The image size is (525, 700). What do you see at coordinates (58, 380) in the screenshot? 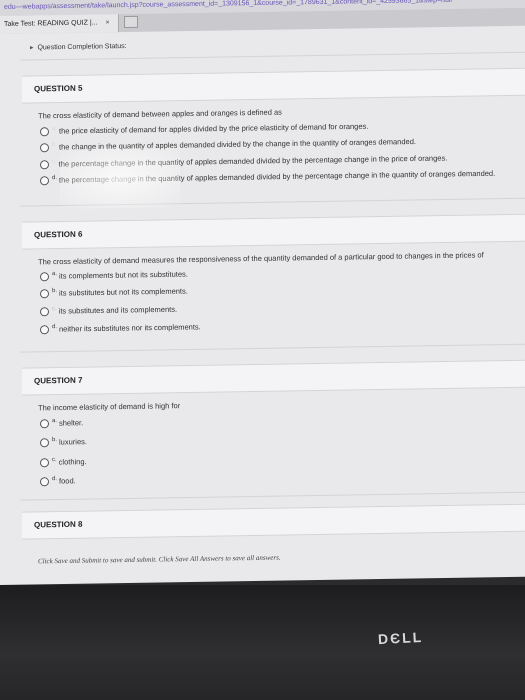
I see `question-title: QUESTION 7` at bounding box center [58, 380].